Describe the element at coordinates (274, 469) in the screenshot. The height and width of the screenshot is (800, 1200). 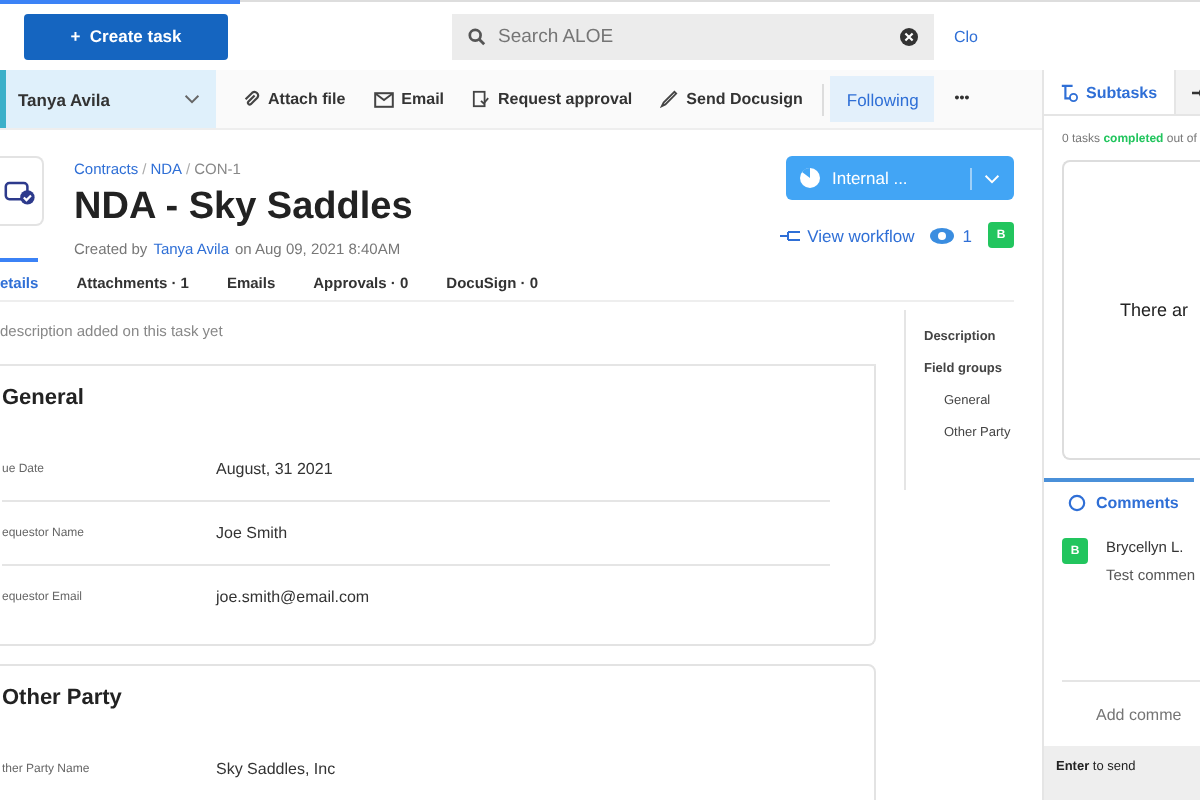
I see `field-value: August, 31 2021` at that location.